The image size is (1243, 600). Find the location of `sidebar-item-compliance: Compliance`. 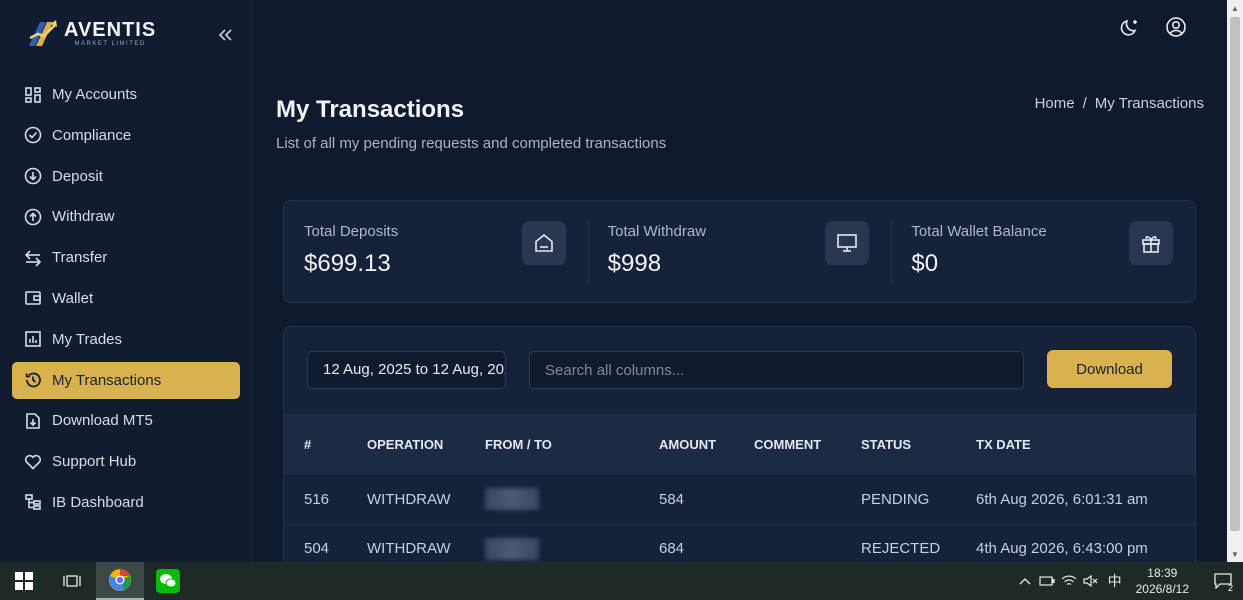

sidebar-item-compliance: Compliance is located at coordinates (126, 135).